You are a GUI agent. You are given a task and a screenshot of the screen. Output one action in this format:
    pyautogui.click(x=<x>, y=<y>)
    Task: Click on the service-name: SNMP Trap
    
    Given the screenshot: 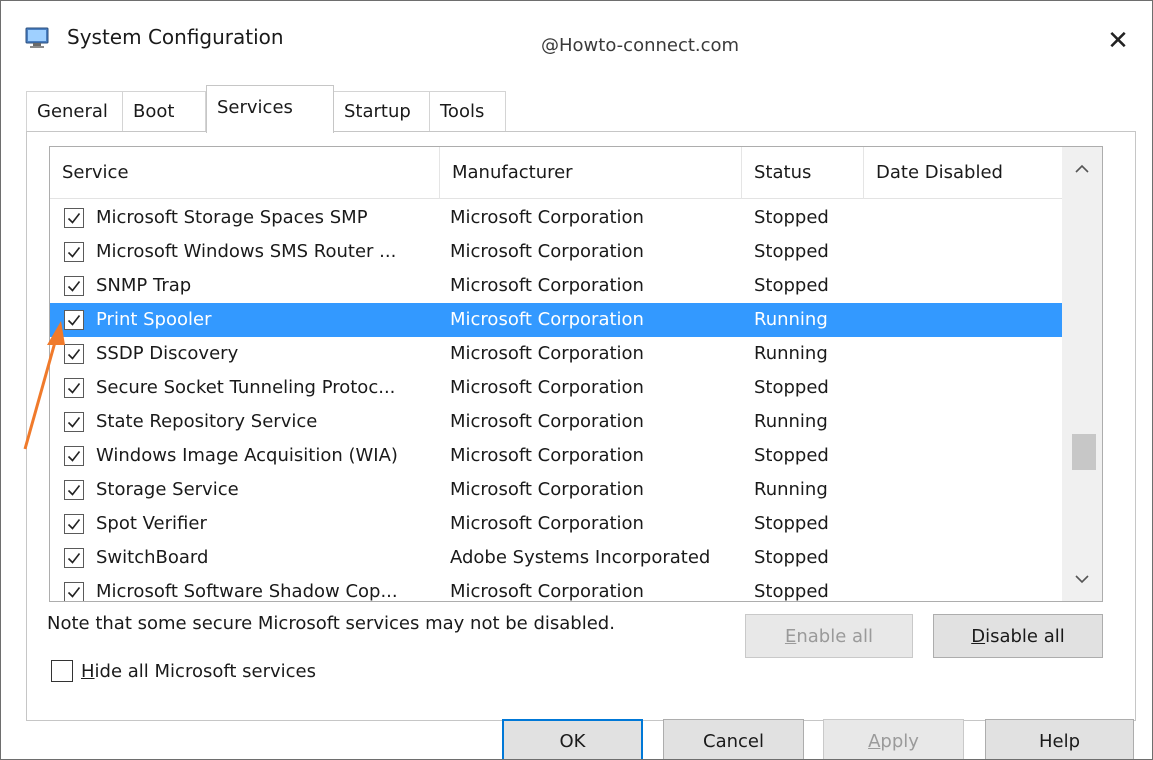 What is the action you would take?
    pyautogui.click(x=144, y=285)
    